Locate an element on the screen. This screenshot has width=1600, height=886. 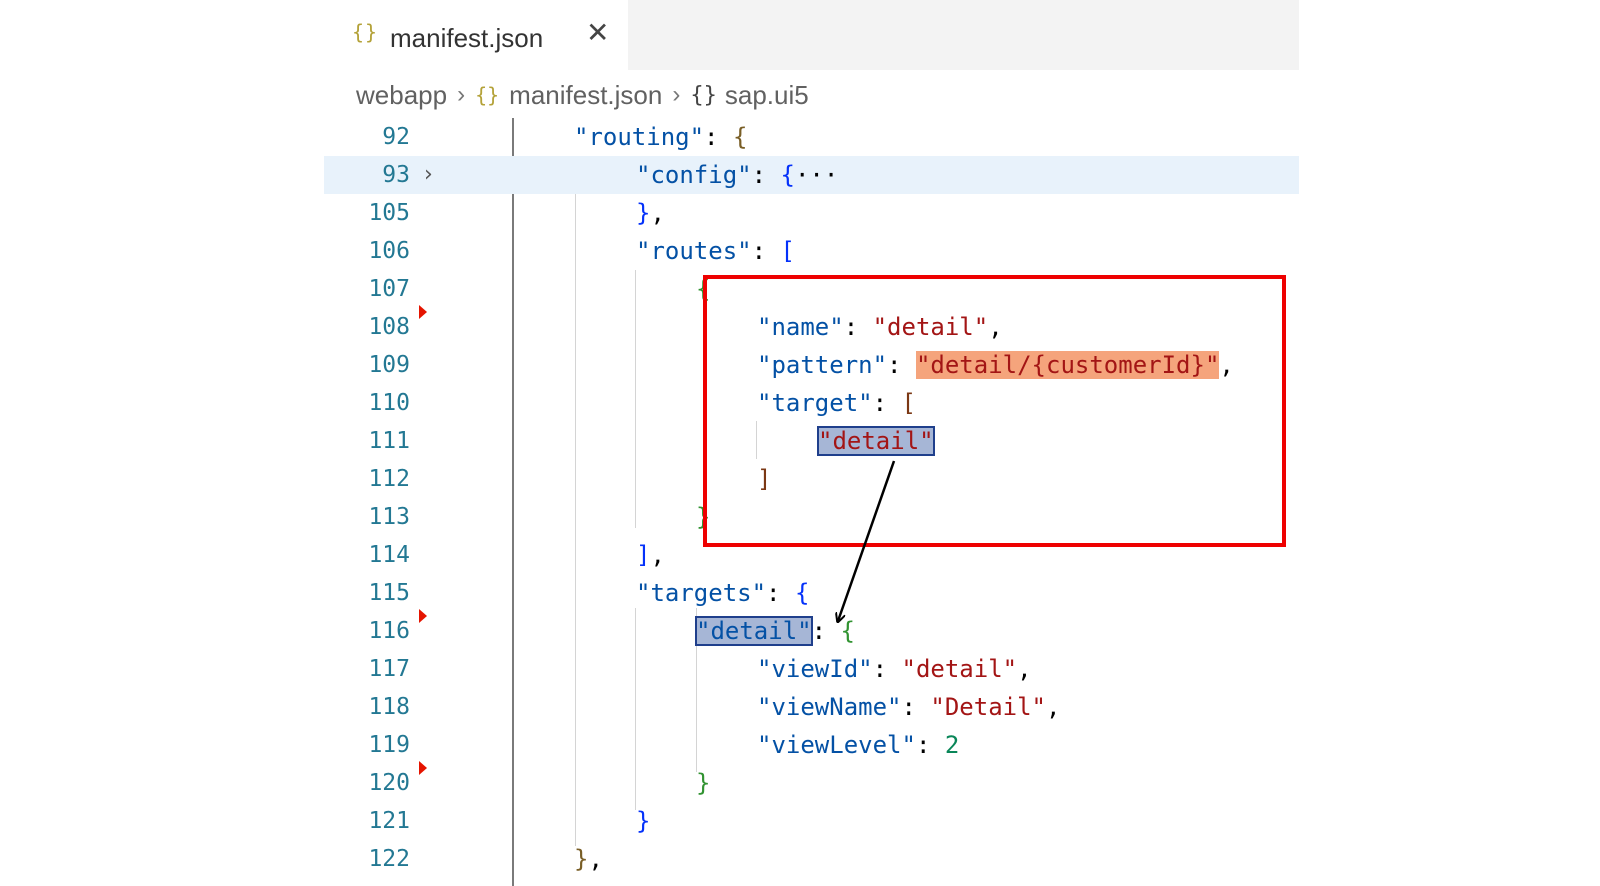
folded-ellipsis: ··· is located at coordinates (816, 175).